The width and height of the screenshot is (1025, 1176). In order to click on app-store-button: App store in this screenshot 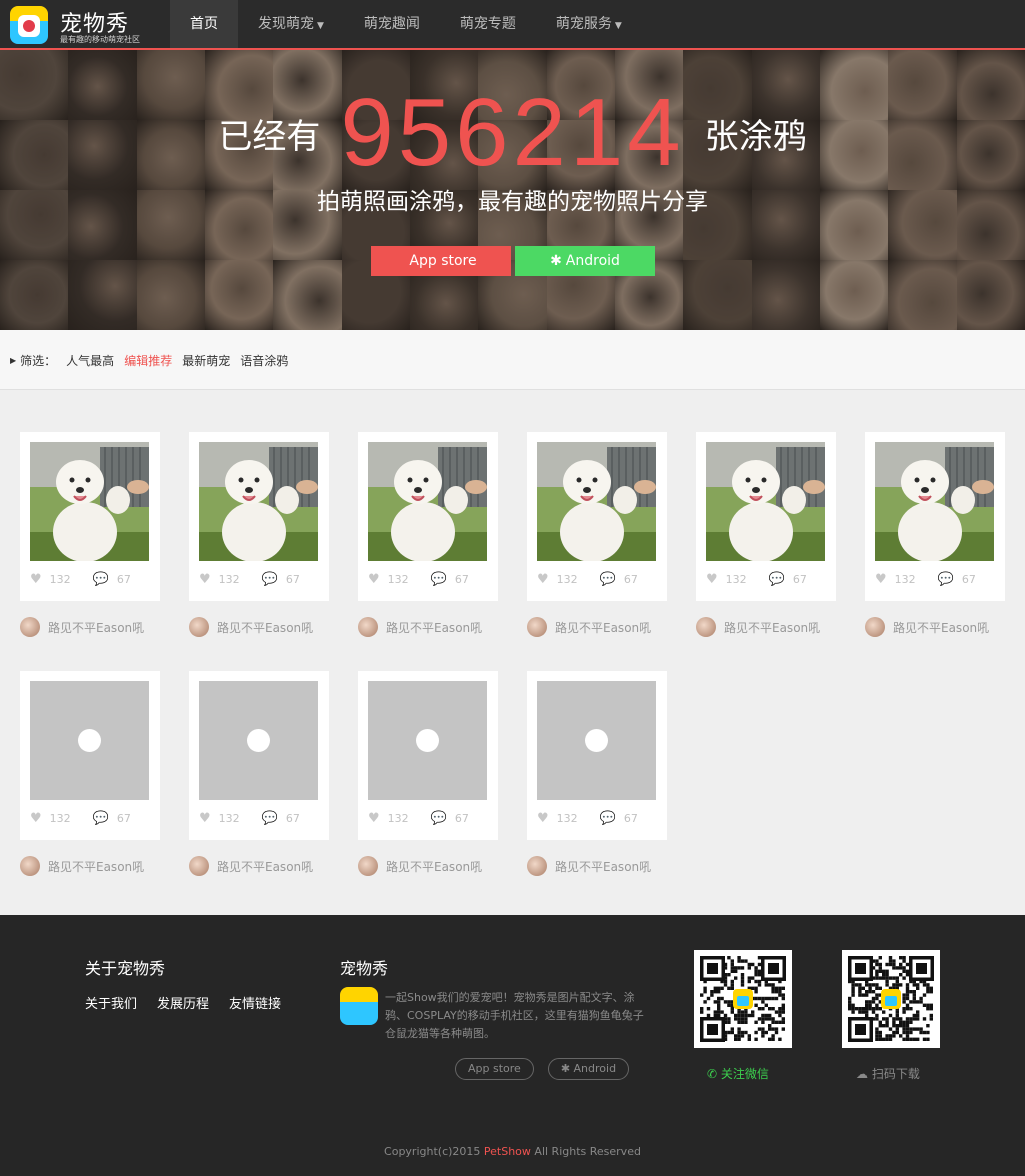, I will do `click(441, 261)`.